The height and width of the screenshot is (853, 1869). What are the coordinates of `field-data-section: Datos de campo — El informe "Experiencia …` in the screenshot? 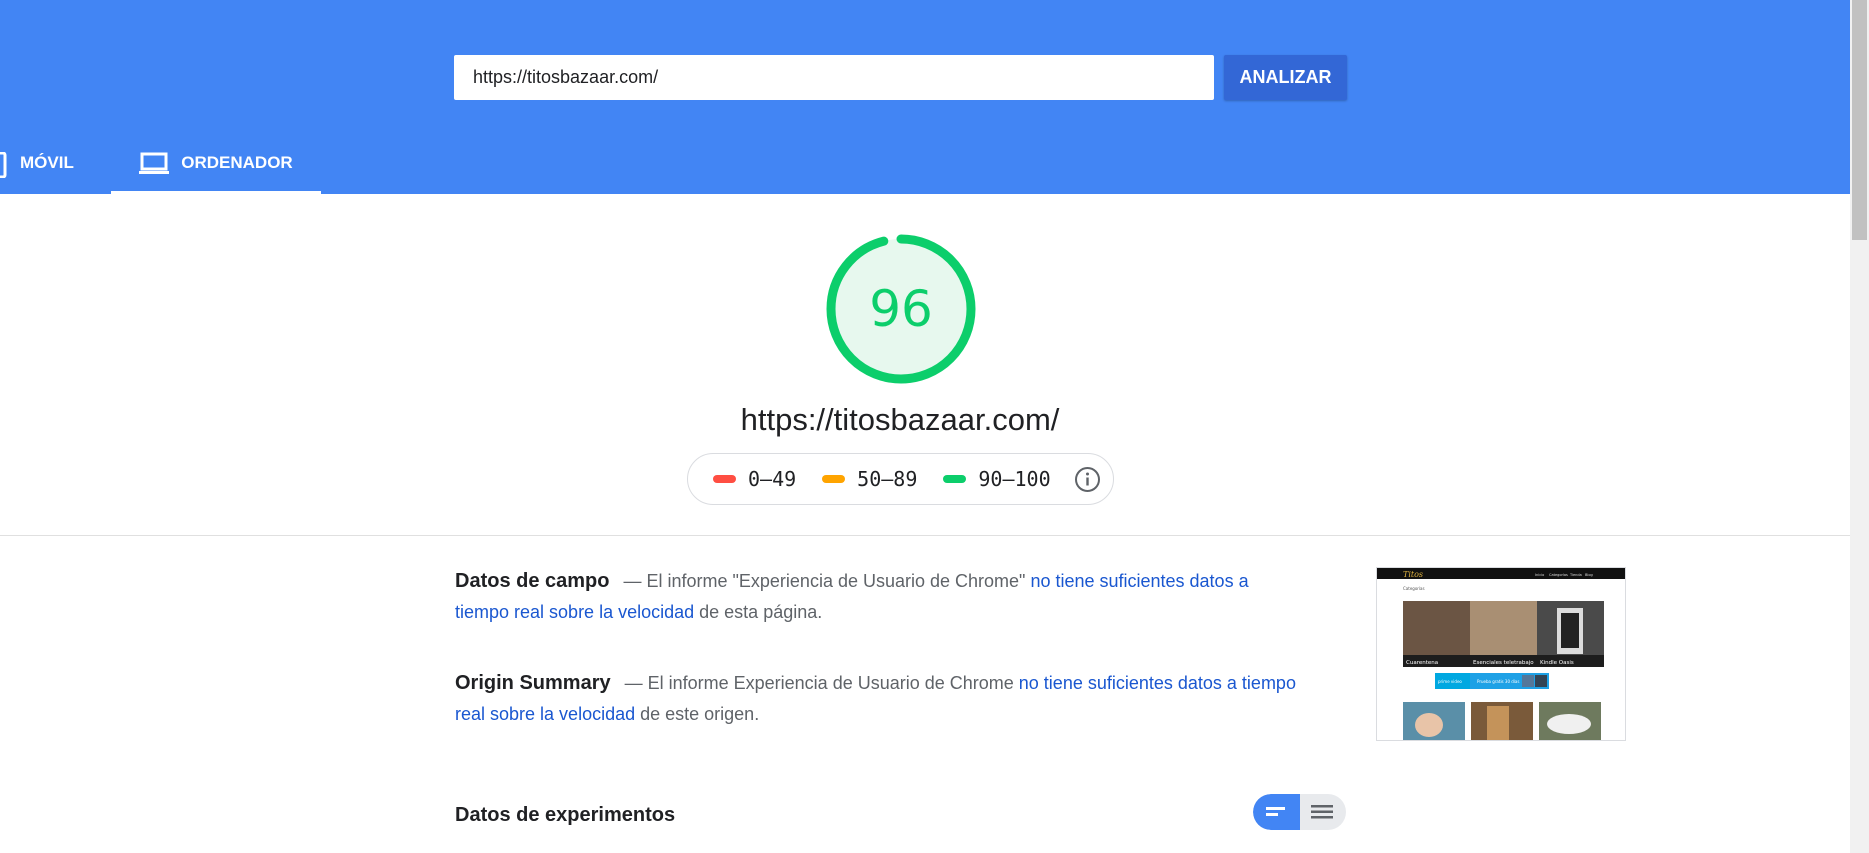 It's located at (880, 597).